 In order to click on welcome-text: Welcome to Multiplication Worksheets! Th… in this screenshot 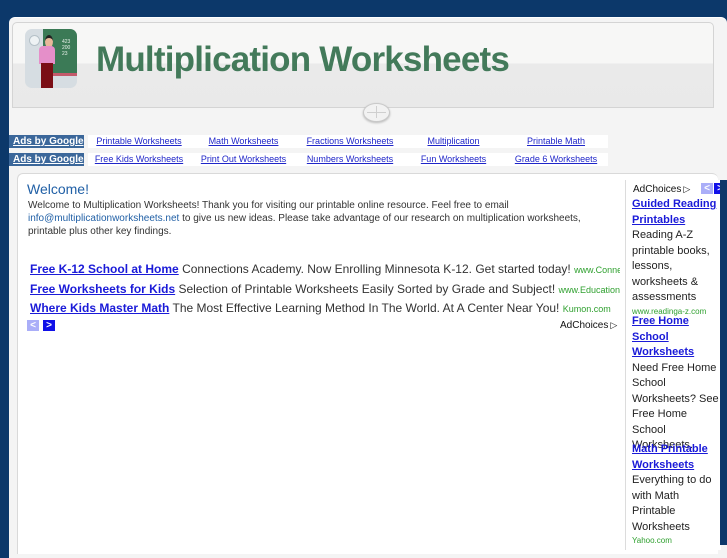, I will do `click(304, 218)`.